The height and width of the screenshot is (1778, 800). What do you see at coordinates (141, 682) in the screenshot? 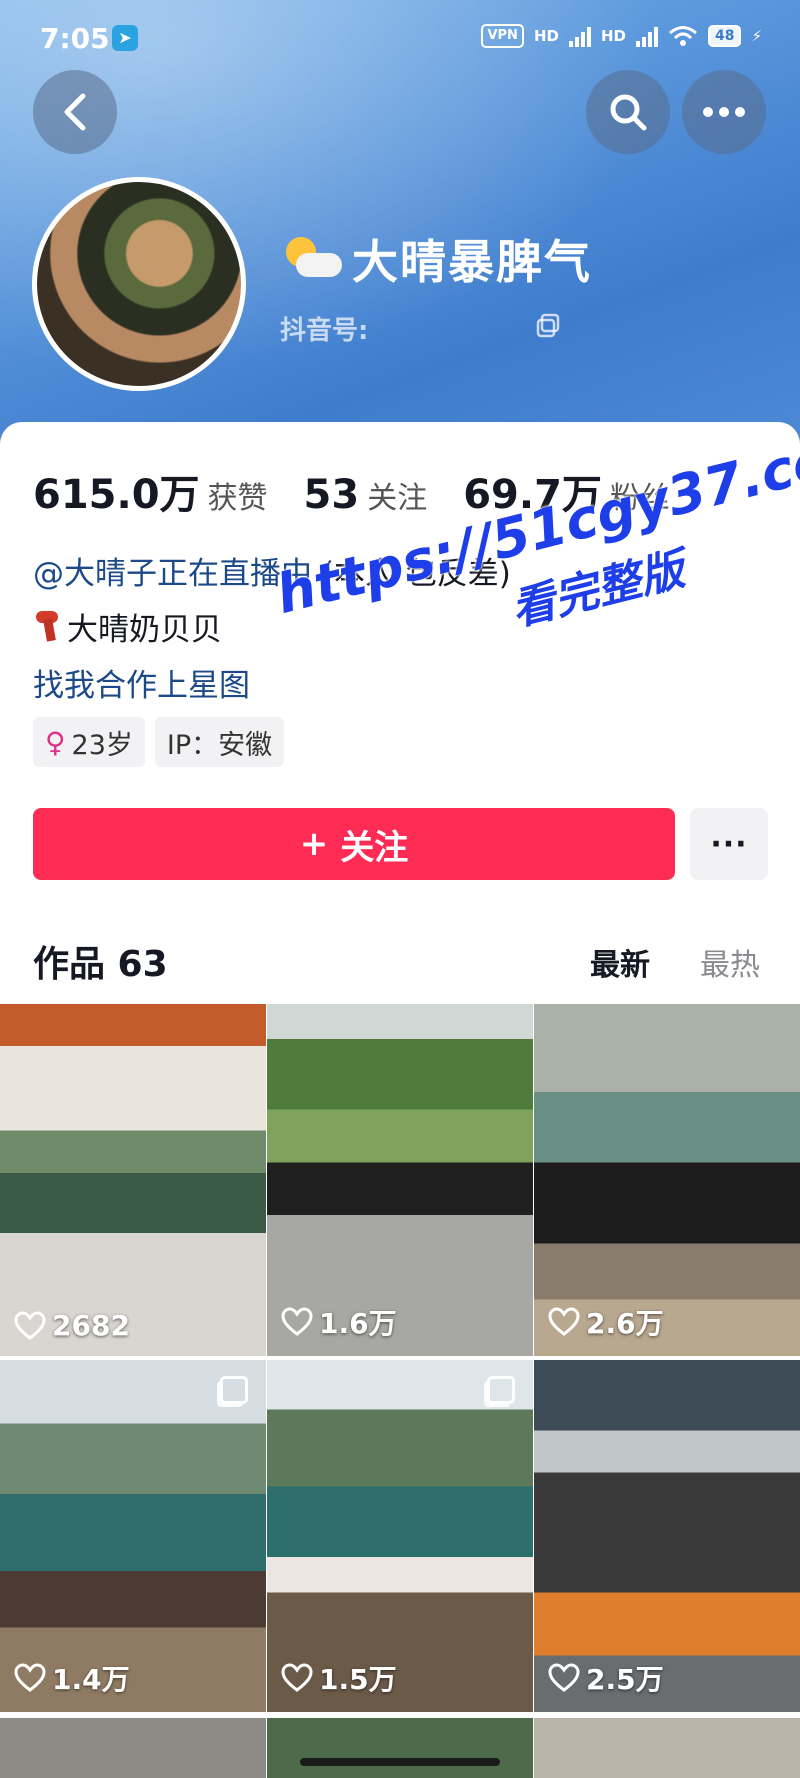
I see `bio-collab-link: 找我合作上星图` at bounding box center [141, 682].